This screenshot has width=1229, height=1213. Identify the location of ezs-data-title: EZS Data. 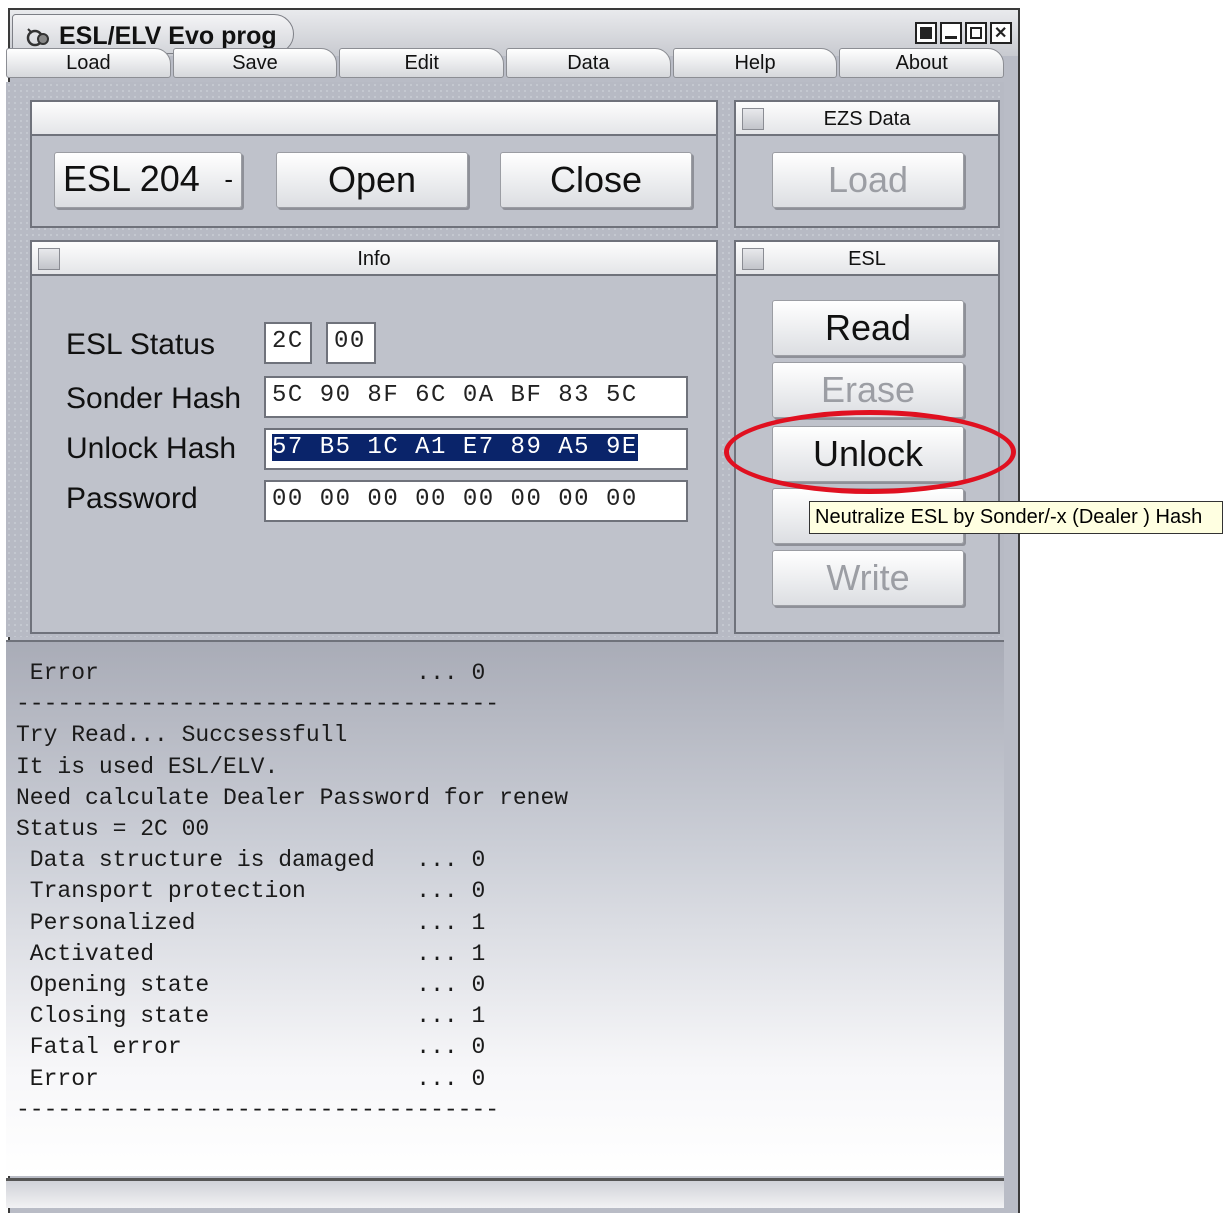
(867, 119).